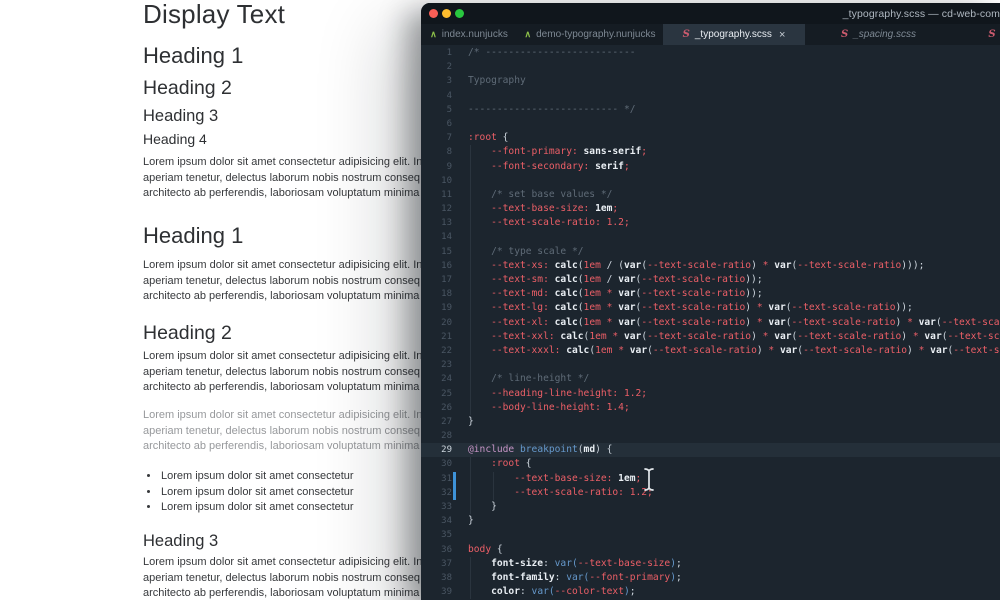 The width and height of the screenshot is (1000, 600). Describe the element at coordinates (710, 53) in the screenshot. I see `code-line: 1 /* --------------------------` at that location.